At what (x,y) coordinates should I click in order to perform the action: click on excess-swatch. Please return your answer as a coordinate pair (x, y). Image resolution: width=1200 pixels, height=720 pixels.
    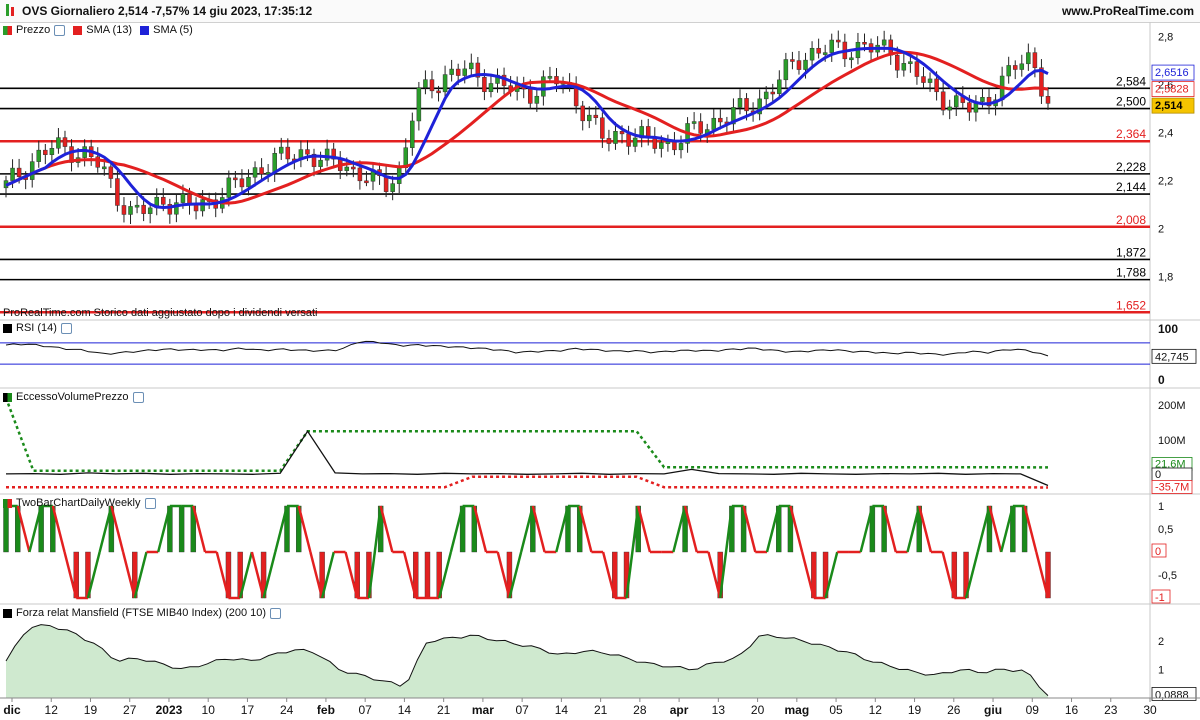
    Looking at the image, I should click on (7, 397).